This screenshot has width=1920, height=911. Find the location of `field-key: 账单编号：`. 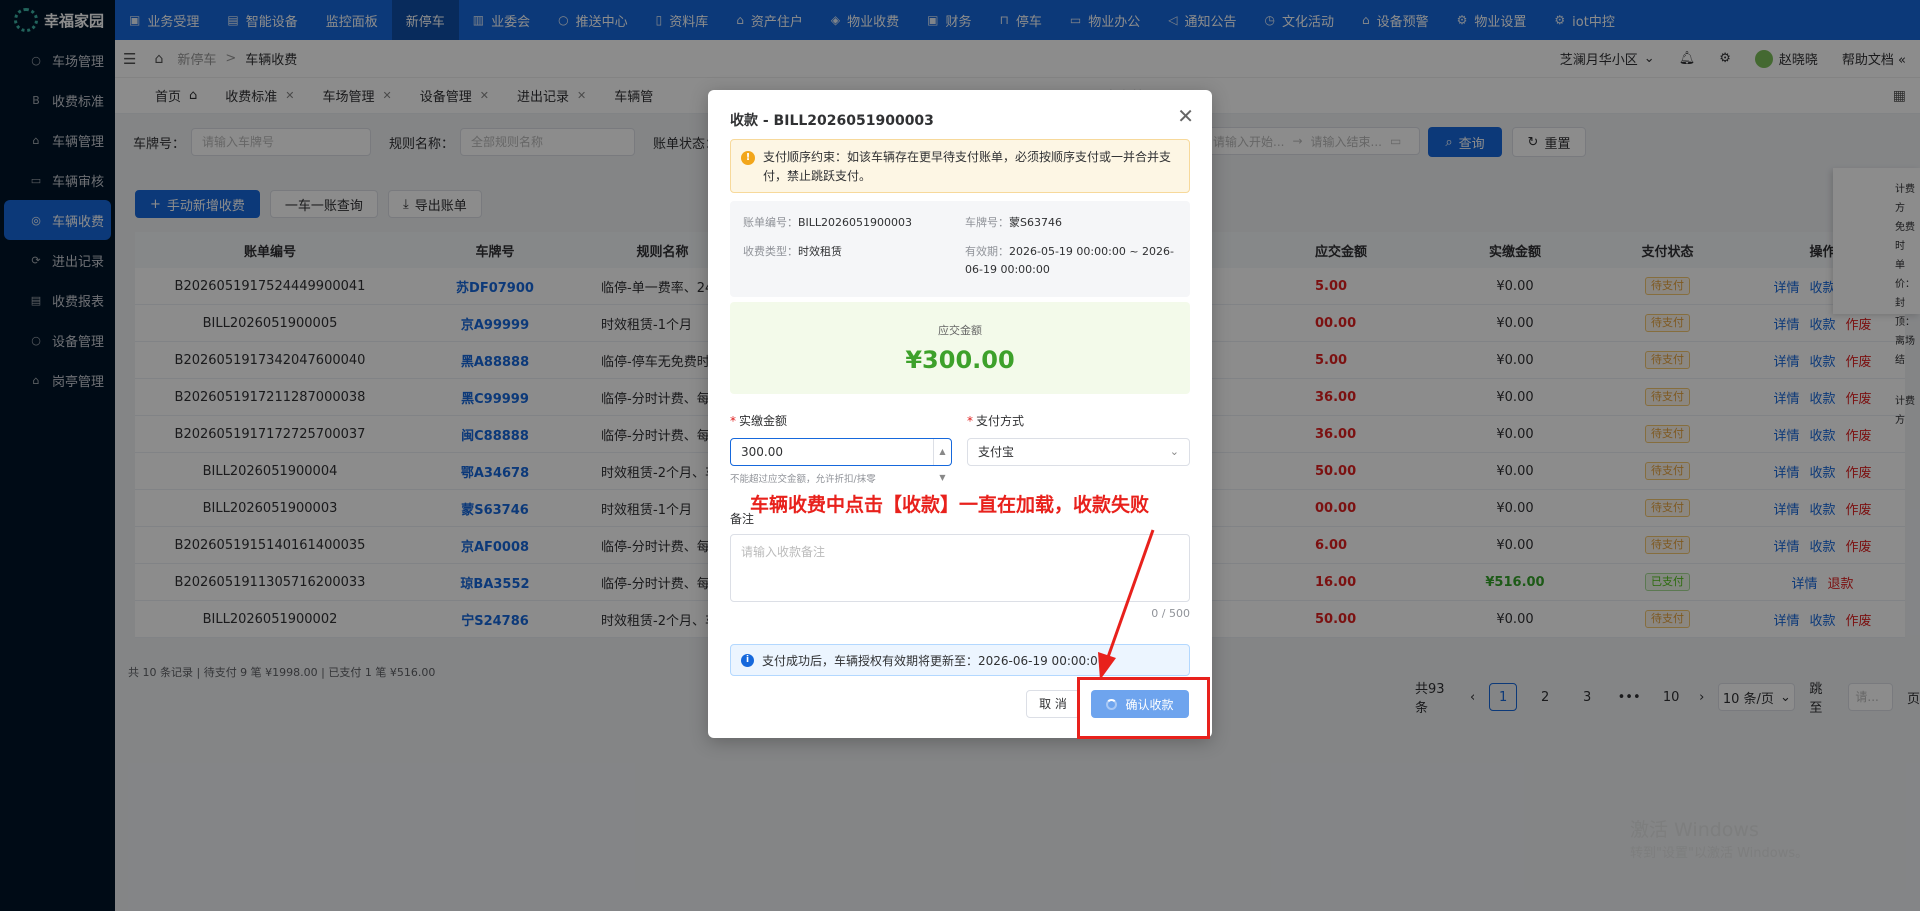

field-key: 账单编号： is located at coordinates (770, 222).